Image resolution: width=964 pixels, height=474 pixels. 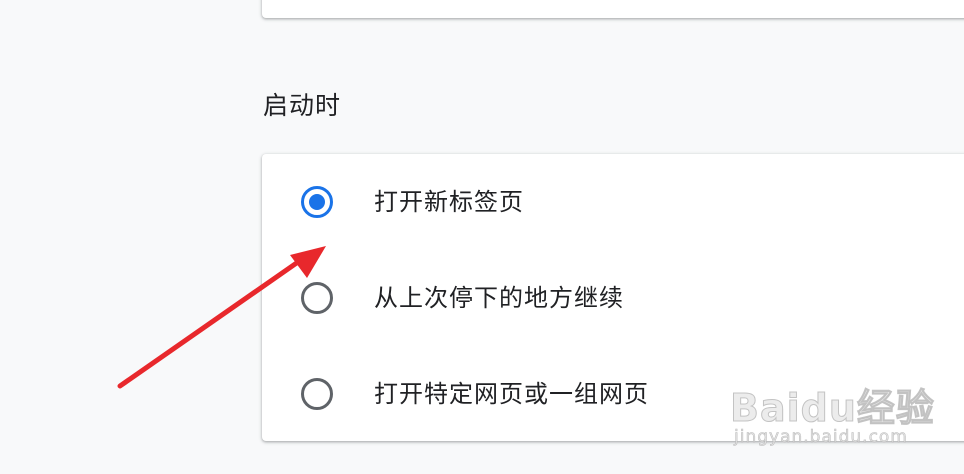 I want to click on previous-section-card, so click(x=613, y=9).